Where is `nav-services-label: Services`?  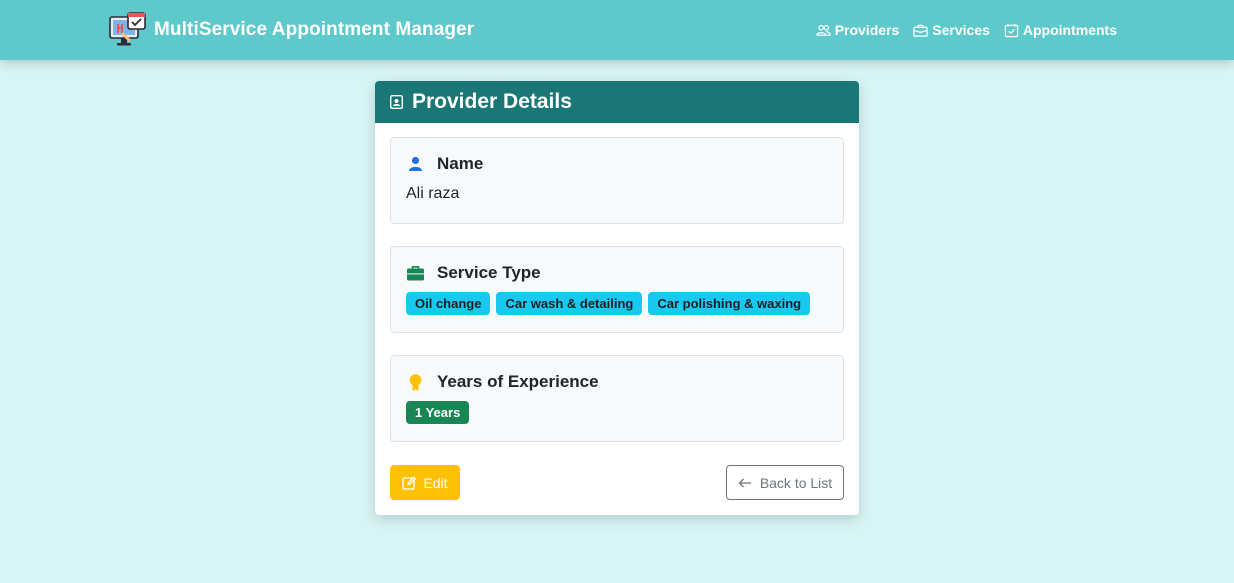
nav-services-label: Services is located at coordinates (961, 30).